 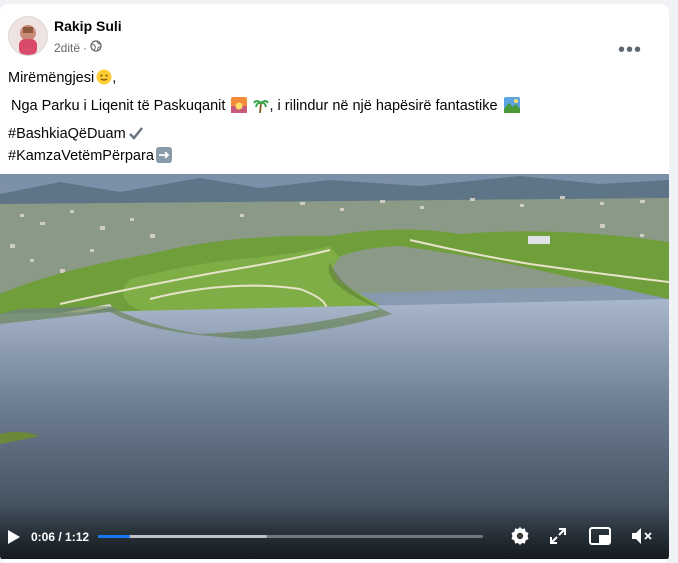 I want to click on miniplayer-button, so click(x=600, y=536).